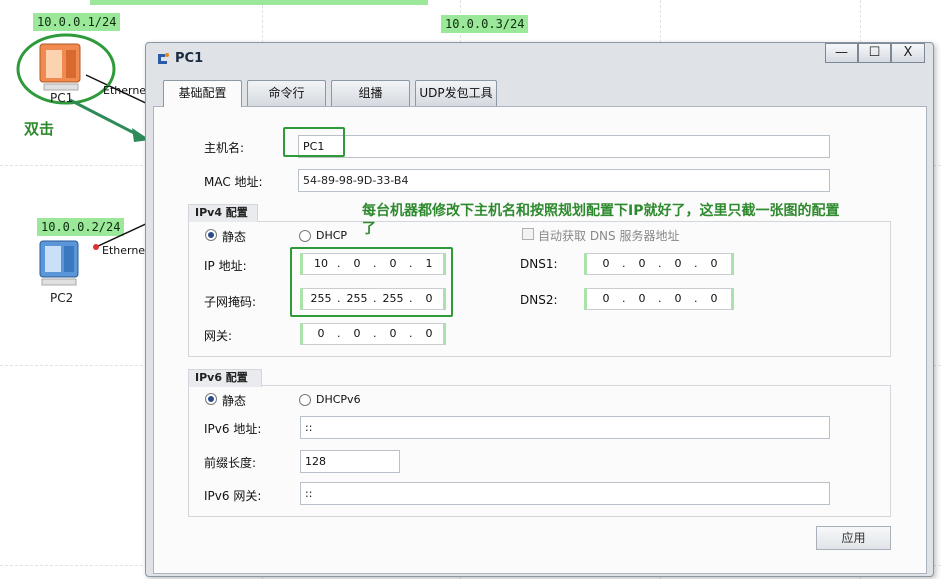 The width and height of the screenshot is (941, 579). Describe the element at coordinates (218, 336) in the screenshot. I see `gateway-label: 网关:` at that location.